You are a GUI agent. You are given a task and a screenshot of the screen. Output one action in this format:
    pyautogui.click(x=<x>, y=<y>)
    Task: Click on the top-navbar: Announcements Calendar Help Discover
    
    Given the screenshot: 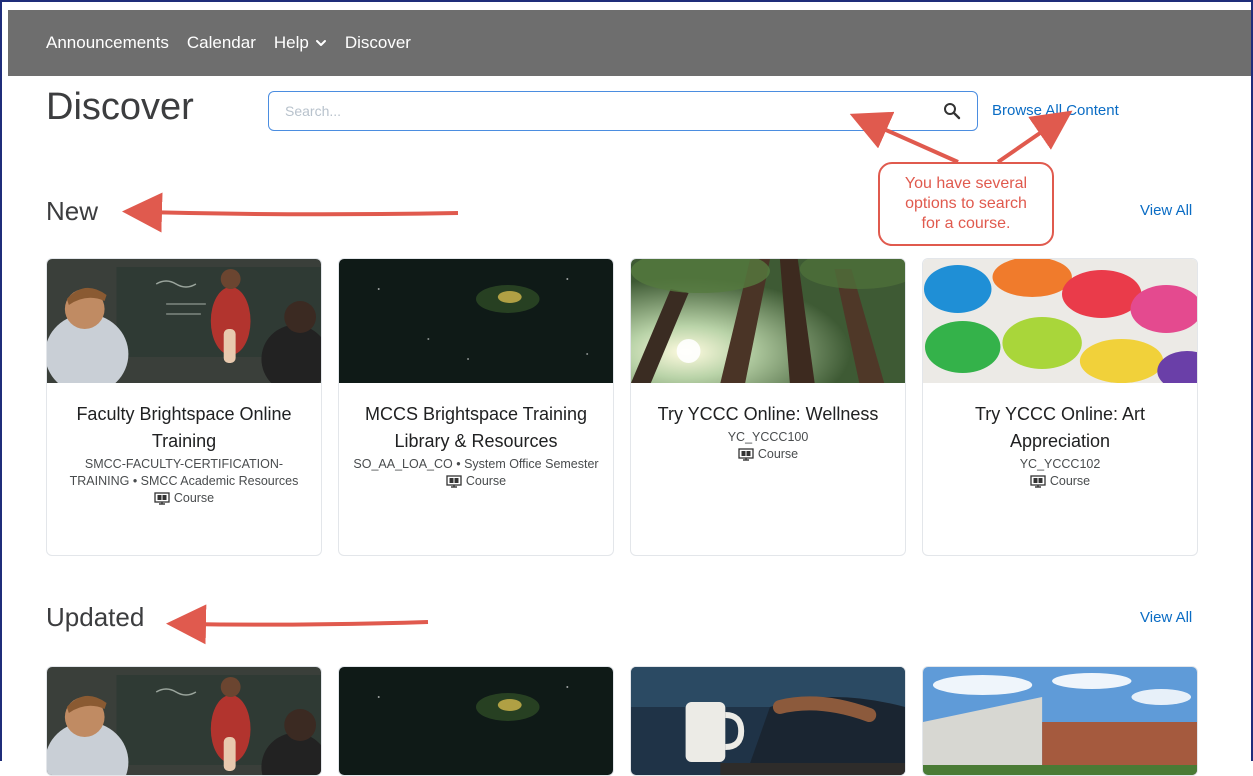 What is the action you would take?
    pyautogui.click(x=630, y=43)
    